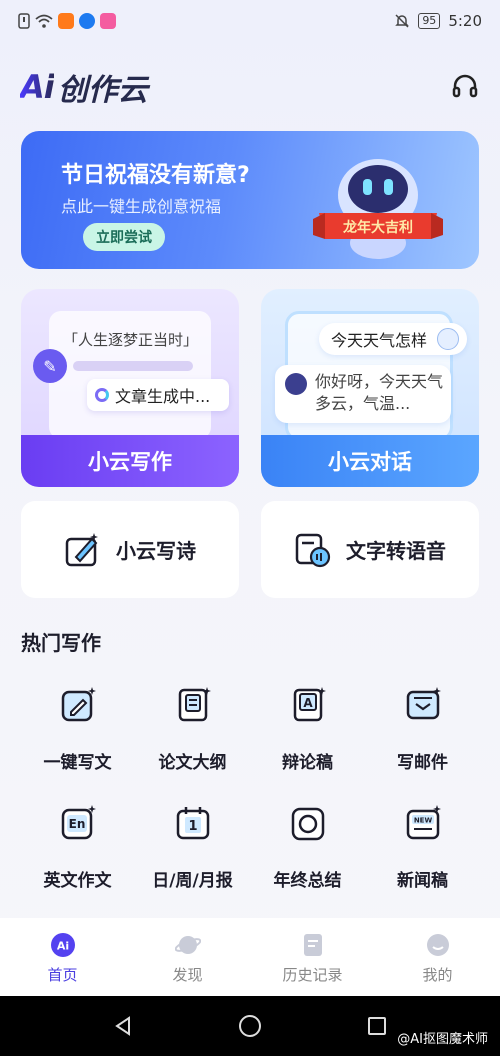 This screenshot has width=500, height=1056. I want to click on logo-ai-text: Ai, so click(37, 87).